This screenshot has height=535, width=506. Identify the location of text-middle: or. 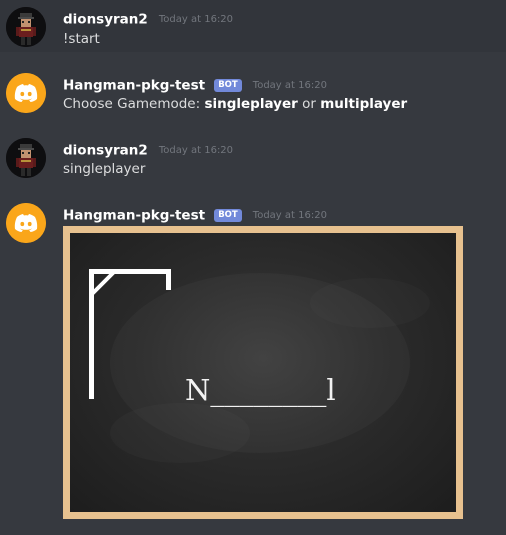
(309, 104).